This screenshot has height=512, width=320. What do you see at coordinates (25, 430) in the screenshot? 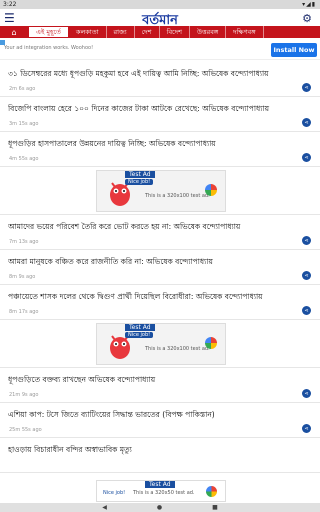
I see `news-time: 25m 55s ago` at bounding box center [25, 430].